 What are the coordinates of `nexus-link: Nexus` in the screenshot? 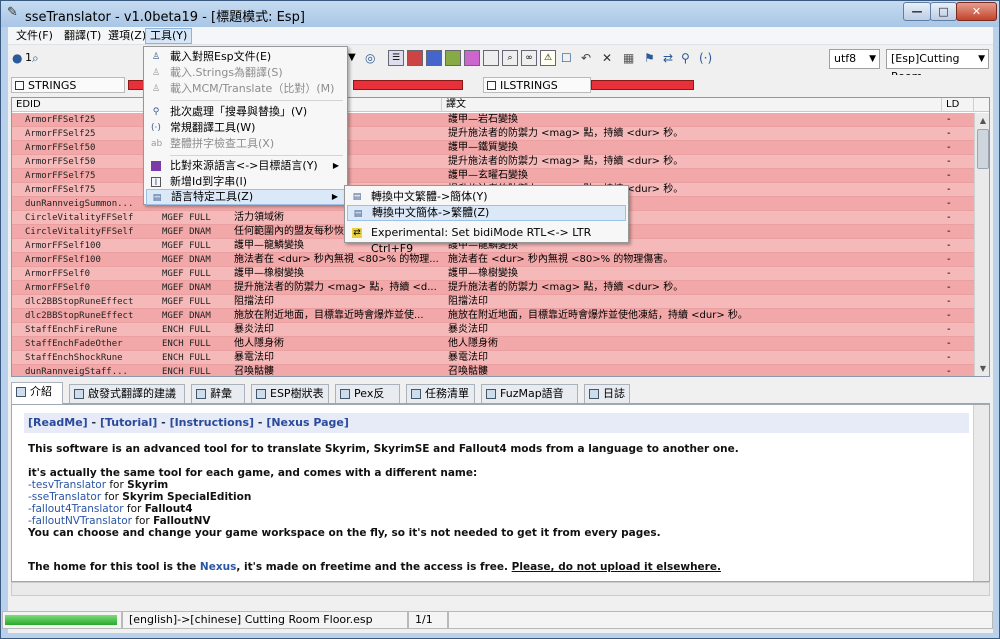 It's located at (218, 567).